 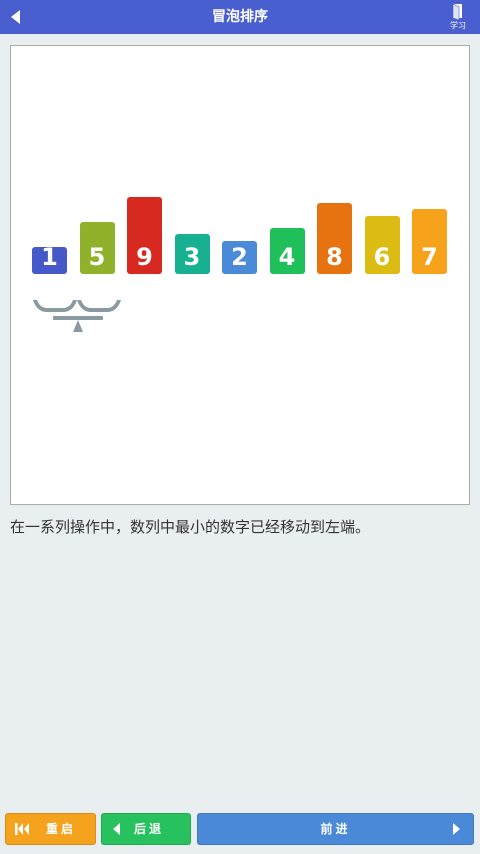 I want to click on page-title: 冒泡排序, so click(x=240, y=17).